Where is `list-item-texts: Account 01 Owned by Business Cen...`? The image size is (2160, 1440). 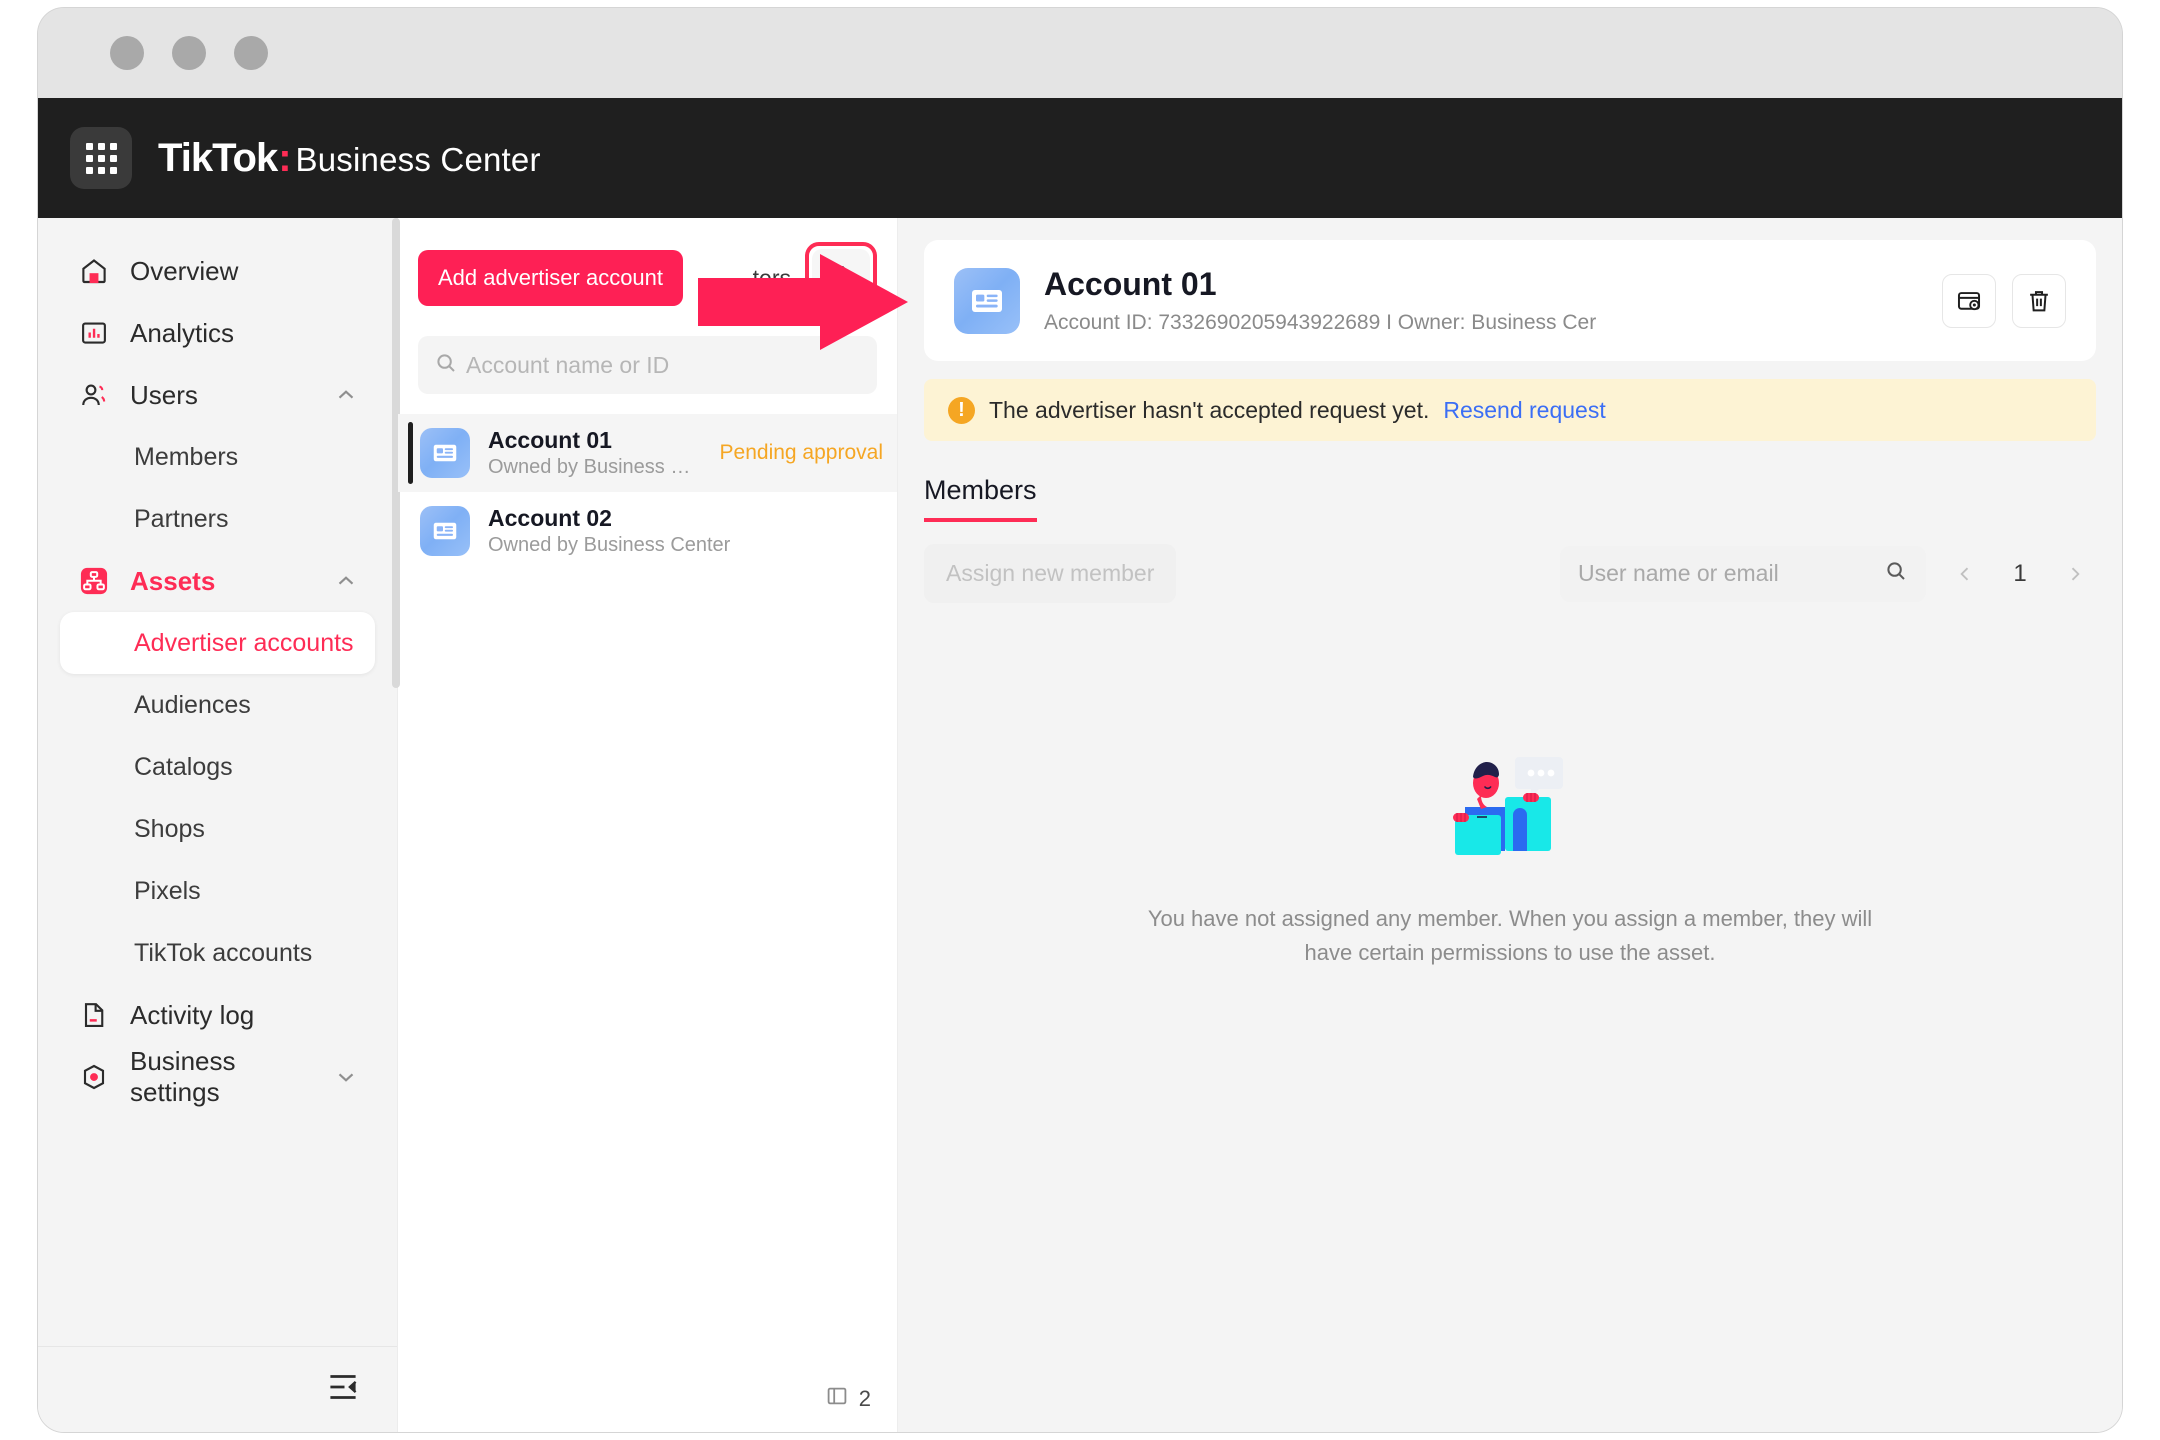 list-item-texts: Account 01 Owned by Business Cen... is located at coordinates (595, 453).